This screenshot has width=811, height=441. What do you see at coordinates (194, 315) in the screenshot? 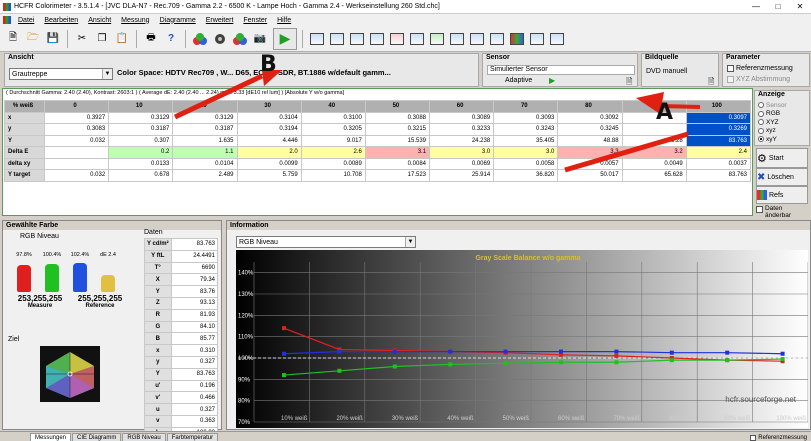
I see `daten-value-cell: 81.93` at bounding box center [194, 315].